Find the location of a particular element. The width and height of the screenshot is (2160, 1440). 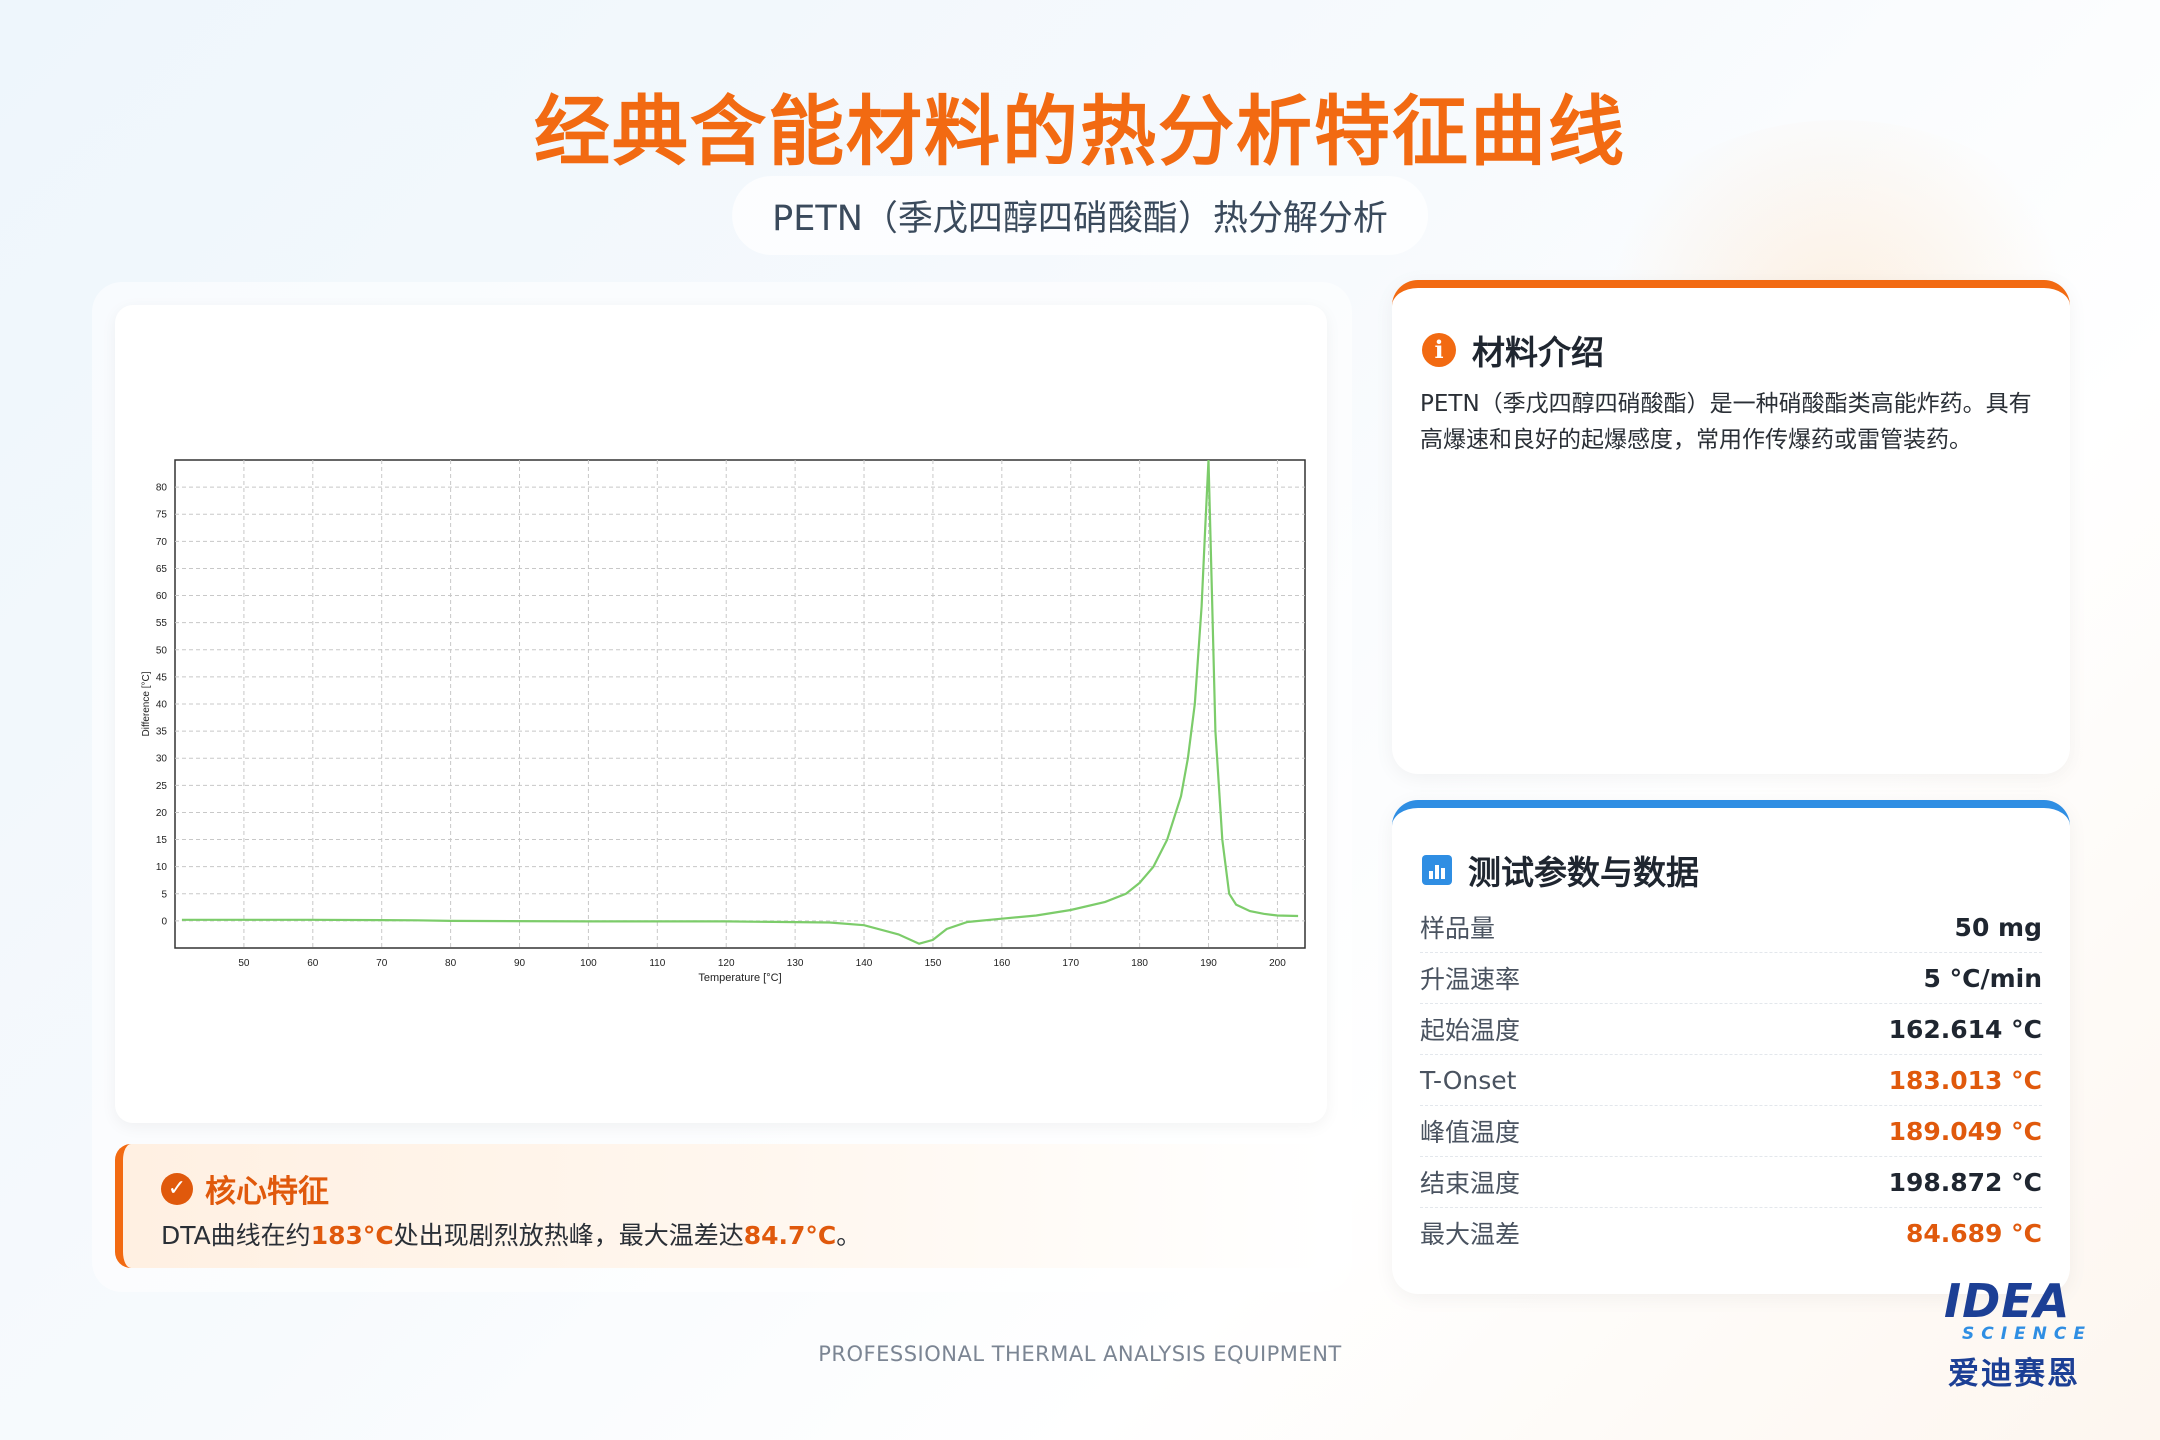

test-params-title: 测试参数与数据 is located at coordinates (1583, 872).